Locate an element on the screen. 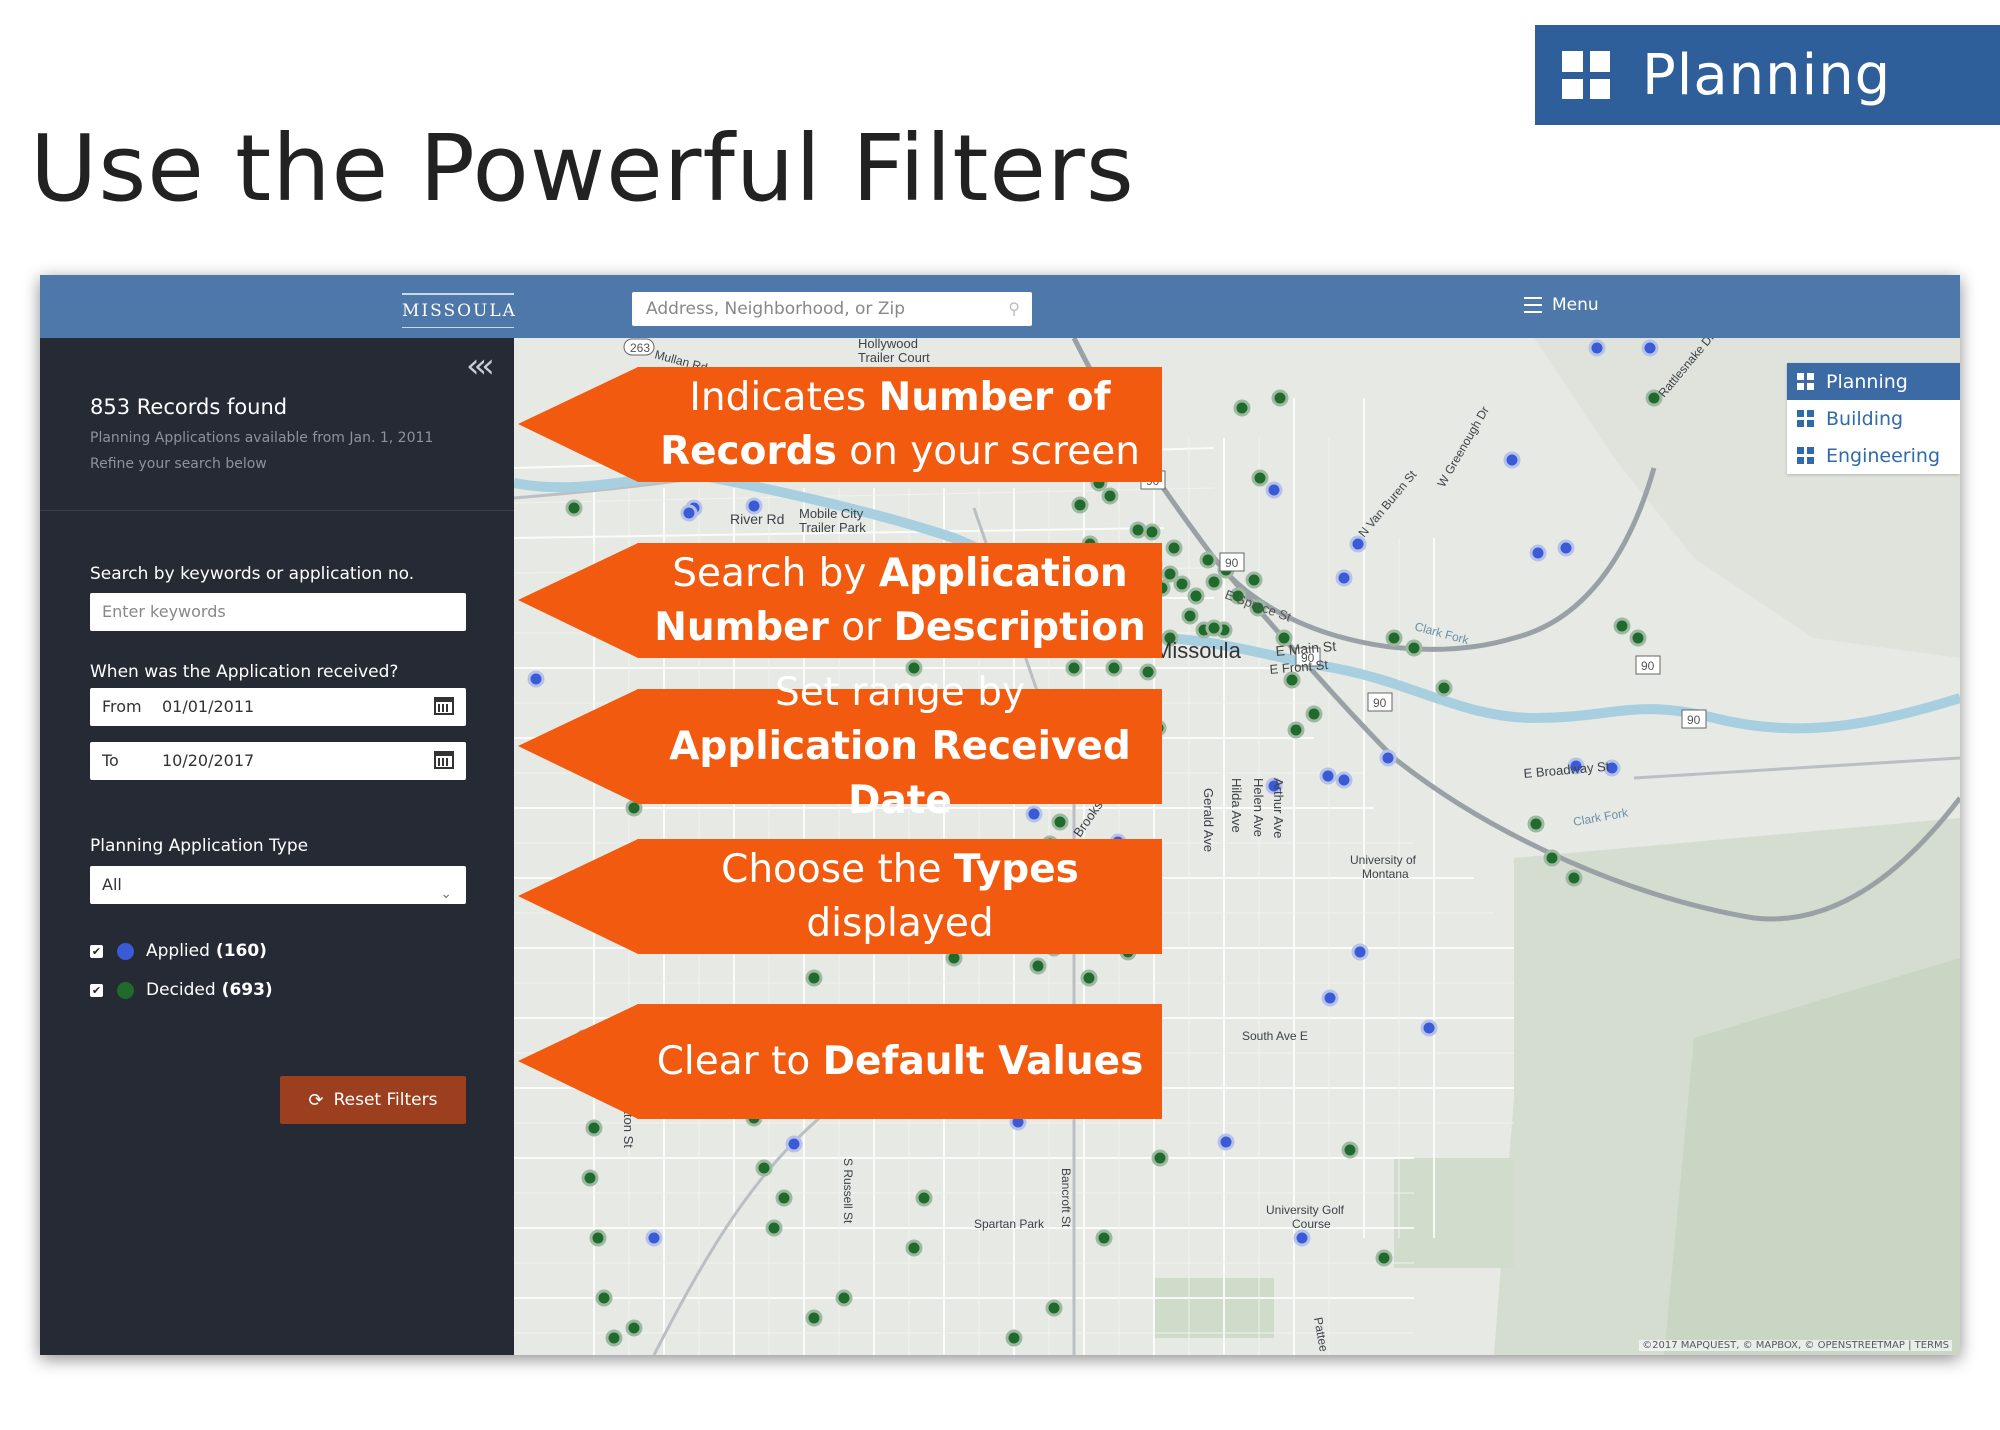 Image resolution: width=2000 pixels, height=1430 pixels. reset-filters-button: ⟳ Reset Filters is located at coordinates (373, 1100).